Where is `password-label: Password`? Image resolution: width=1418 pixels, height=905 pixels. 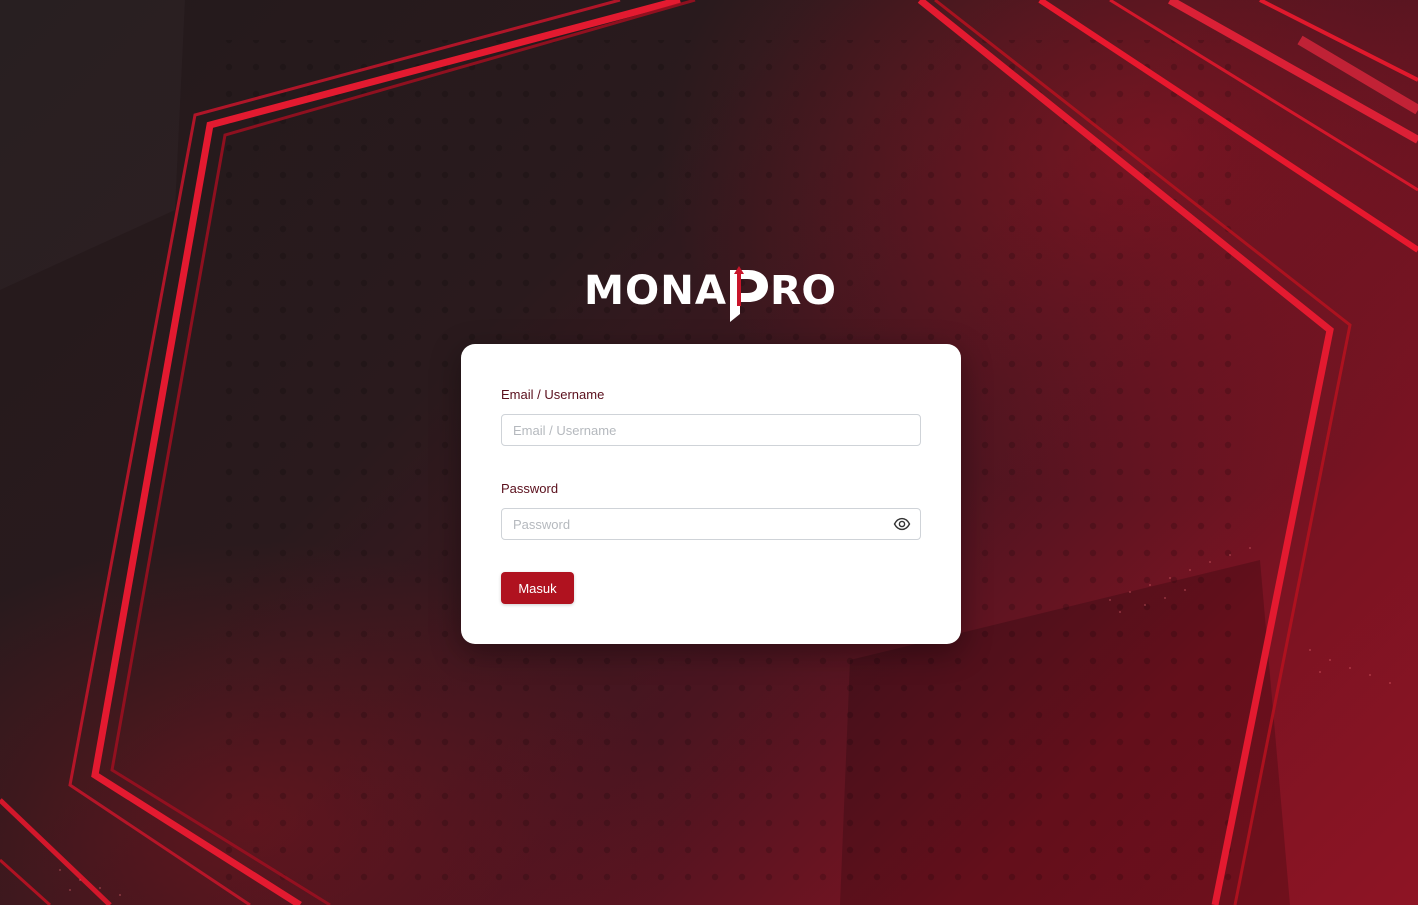 password-label: Password is located at coordinates (530, 488).